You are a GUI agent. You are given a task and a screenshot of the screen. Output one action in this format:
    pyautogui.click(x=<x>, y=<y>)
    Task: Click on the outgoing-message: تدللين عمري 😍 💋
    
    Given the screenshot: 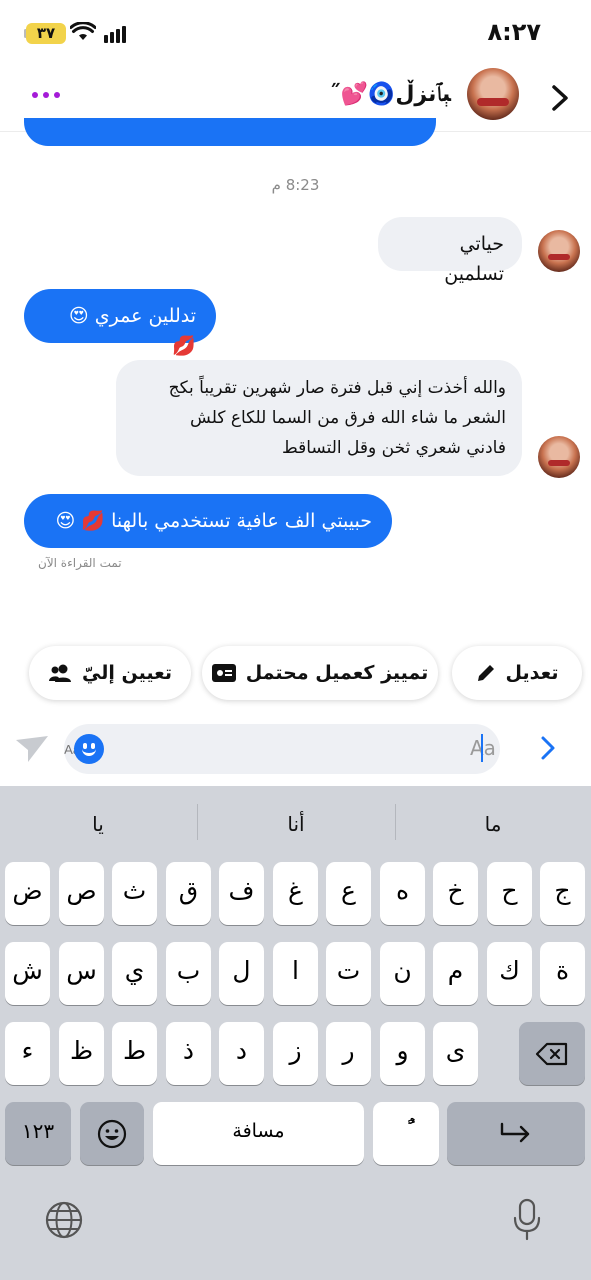 What is the action you would take?
    pyautogui.click(x=120, y=323)
    